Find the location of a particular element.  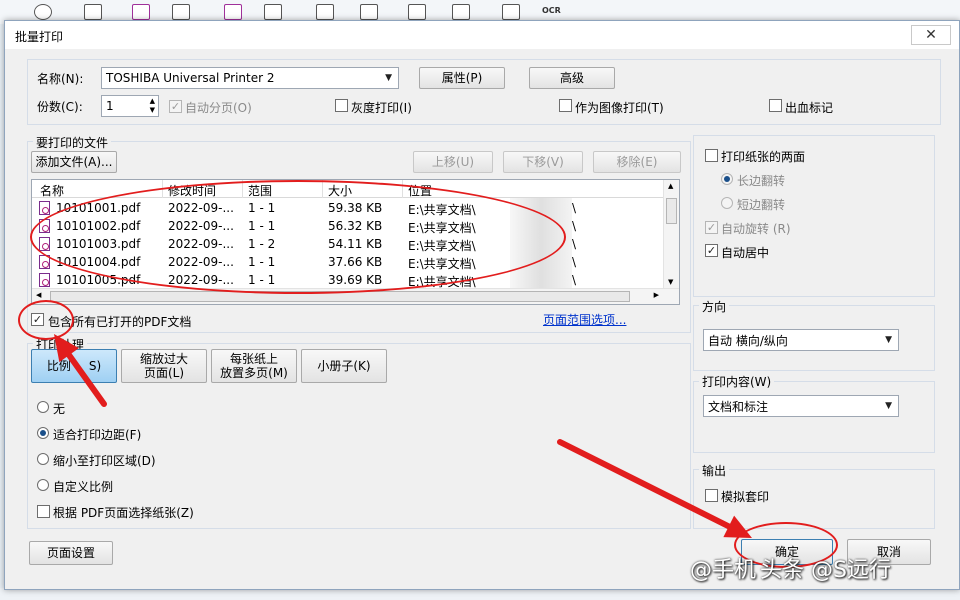

bleed-marks-checkbox is located at coordinates (775, 105).